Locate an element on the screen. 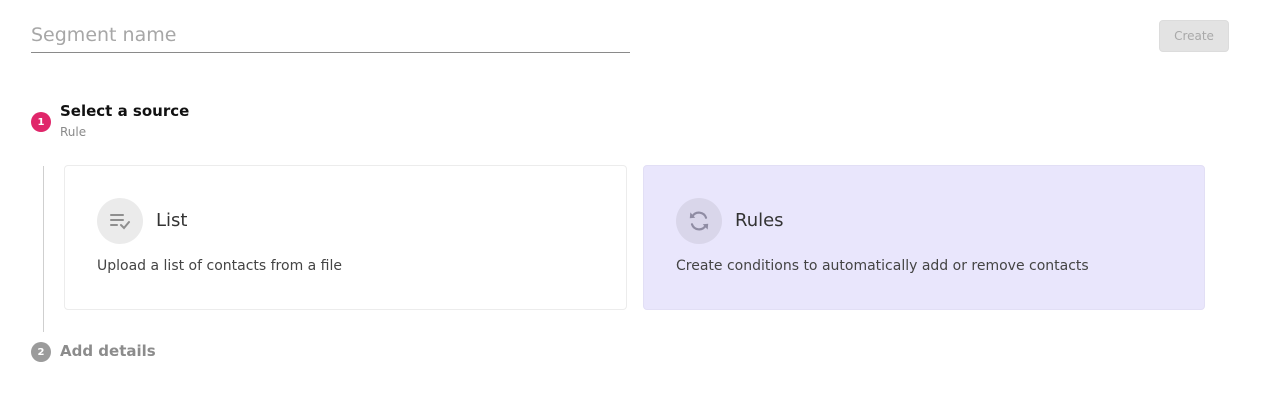 This screenshot has width=1267, height=405. list-check-icon is located at coordinates (120, 221).